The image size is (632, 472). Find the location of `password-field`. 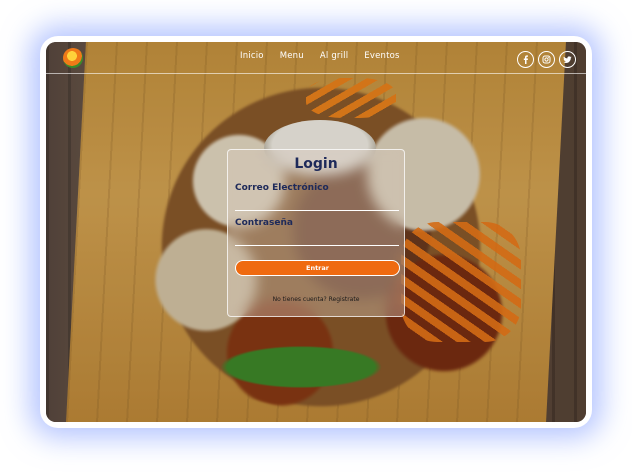

password-field is located at coordinates (317, 239).